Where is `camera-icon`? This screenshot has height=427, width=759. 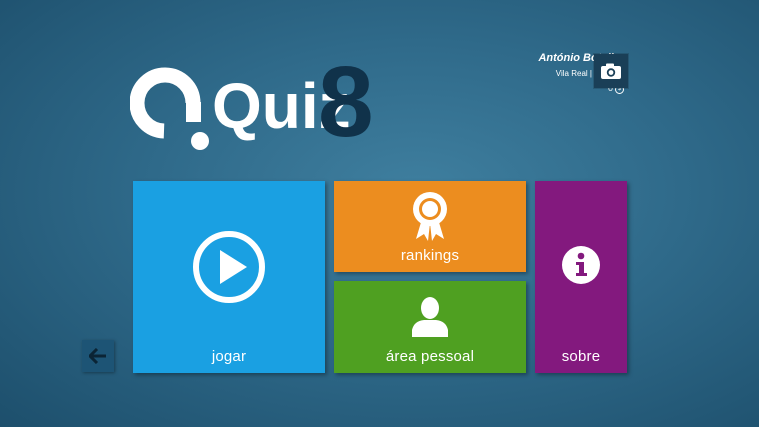
camera-icon is located at coordinates (611, 71).